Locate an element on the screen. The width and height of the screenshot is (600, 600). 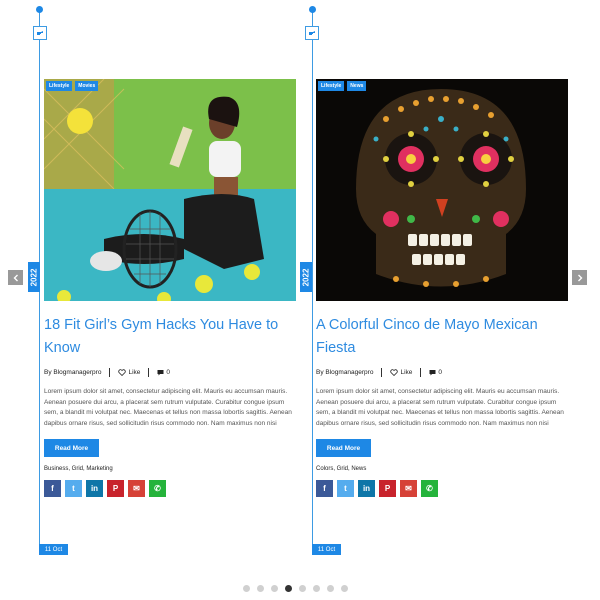
post-title: 18 Fit Girl’s Gym Hacks You Have to Know is located at coordinates (170, 337).